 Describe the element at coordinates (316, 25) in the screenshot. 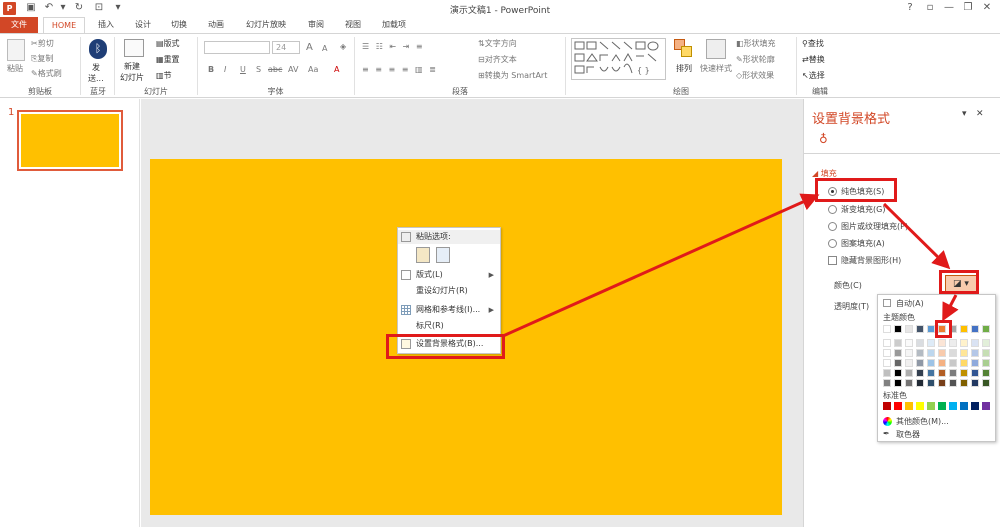

I see `tab-review: 审阅` at that location.